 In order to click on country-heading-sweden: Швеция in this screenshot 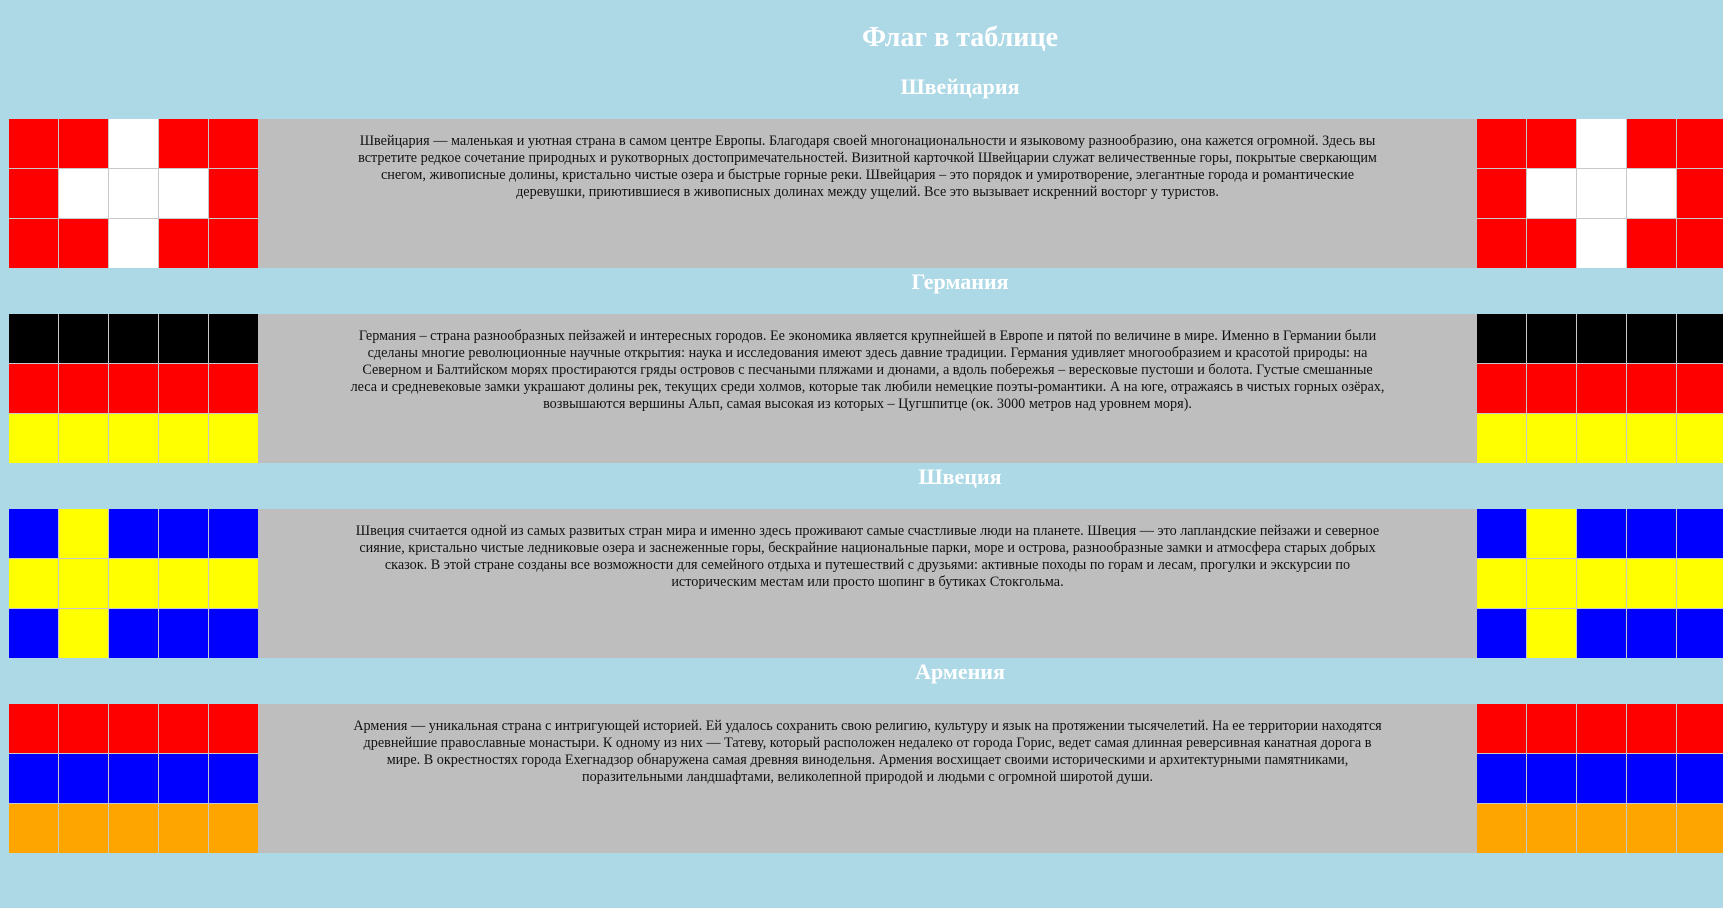, I will do `click(960, 476)`.